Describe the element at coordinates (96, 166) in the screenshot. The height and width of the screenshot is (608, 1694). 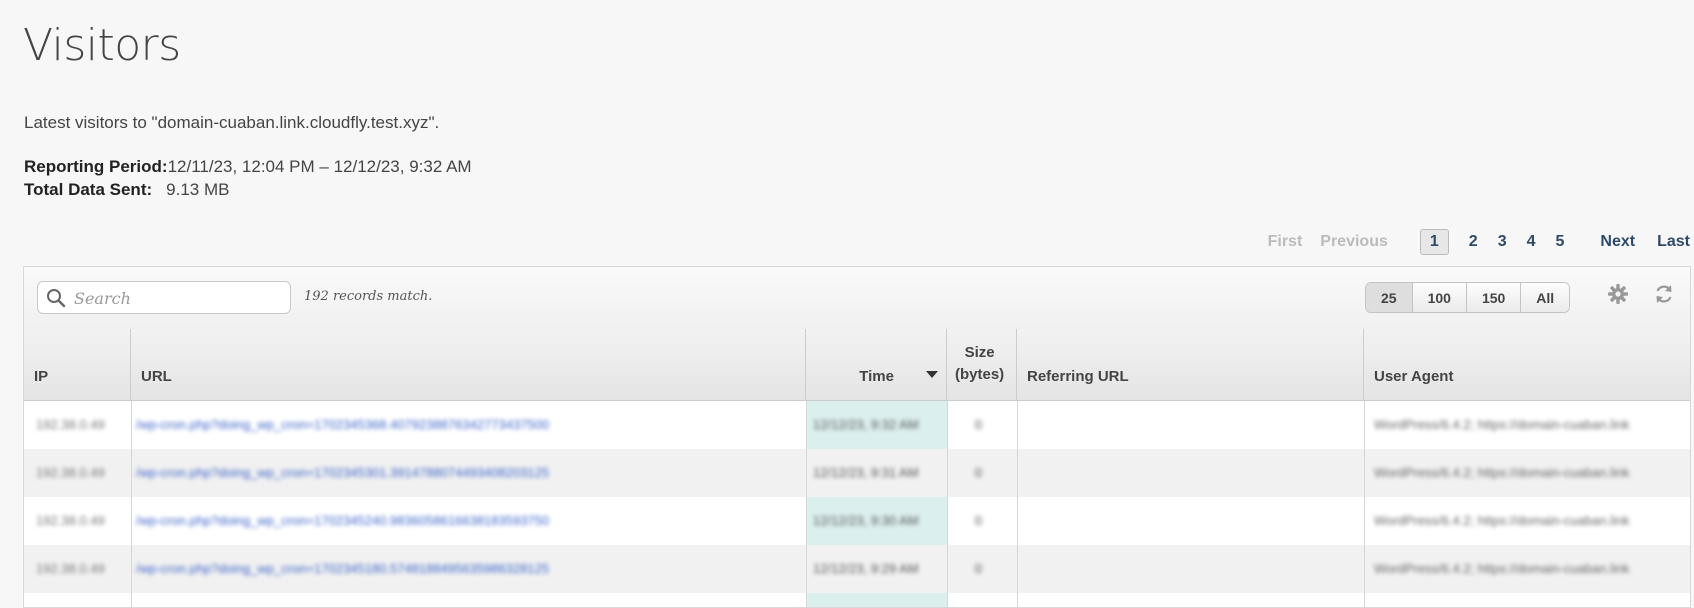
I see `reporting-period-label: Reporting Period:` at that location.